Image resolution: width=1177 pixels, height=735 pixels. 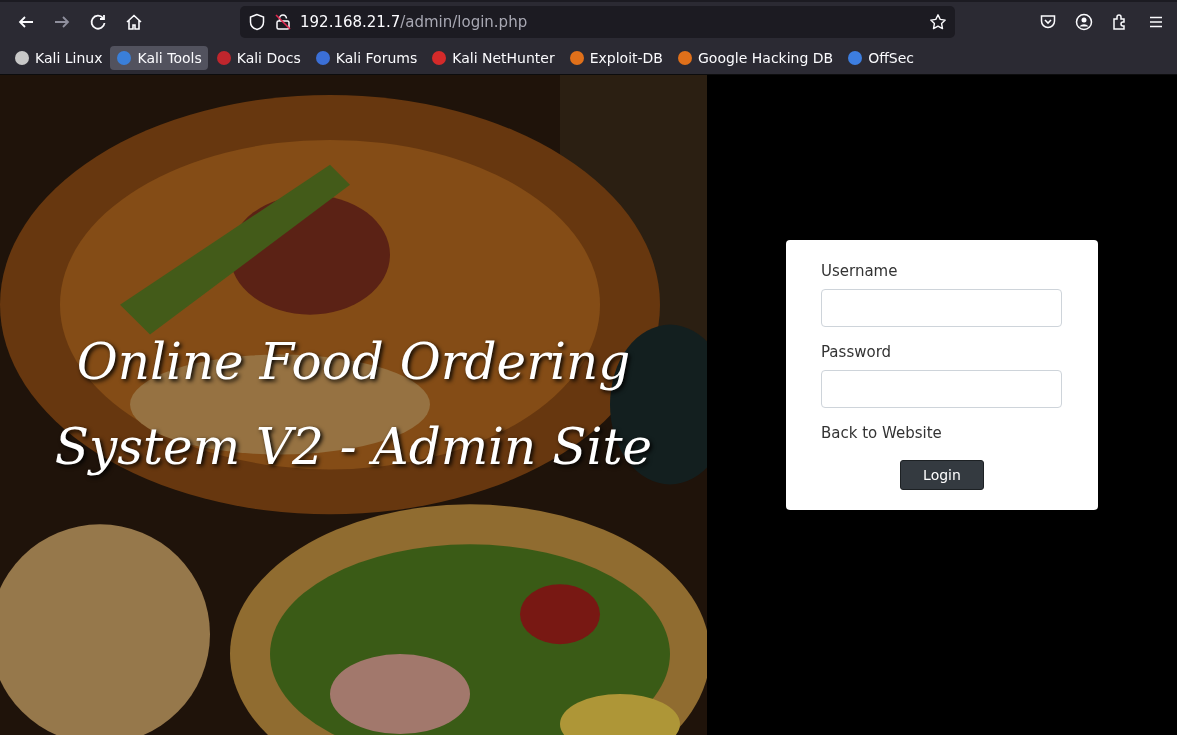 I want to click on bookmark: Google Hacking DB, so click(x=755, y=58).